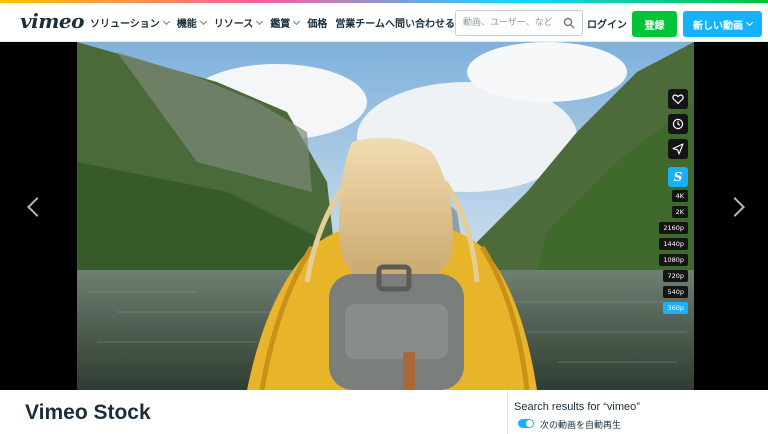  What do you see at coordinates (529, 423) in the screenshot?
I see `toggle-knob` at bounding box center [529, 423].